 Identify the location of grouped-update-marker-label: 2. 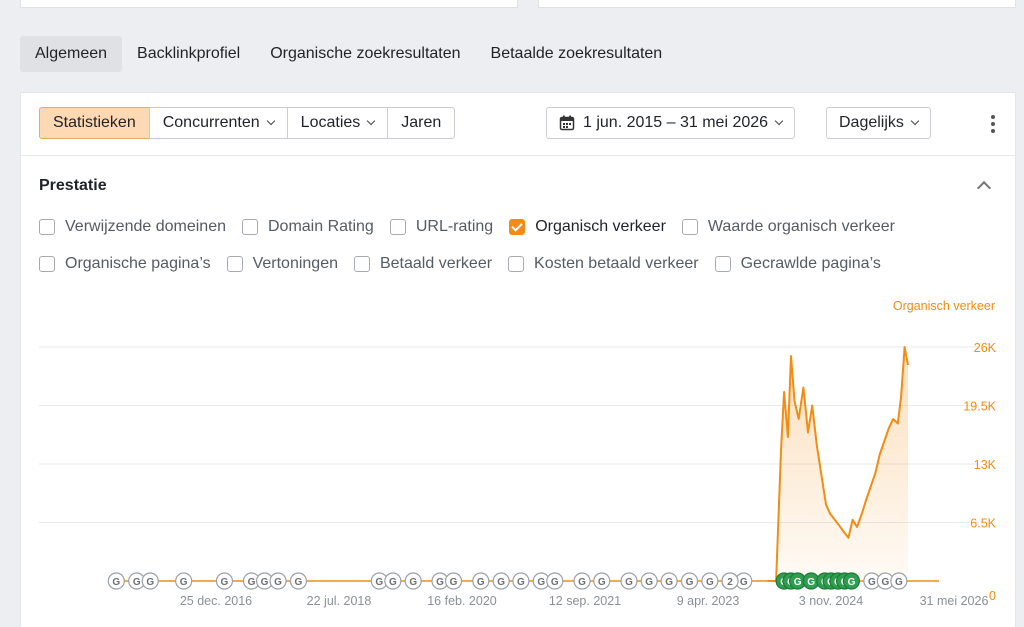
(730, 582).